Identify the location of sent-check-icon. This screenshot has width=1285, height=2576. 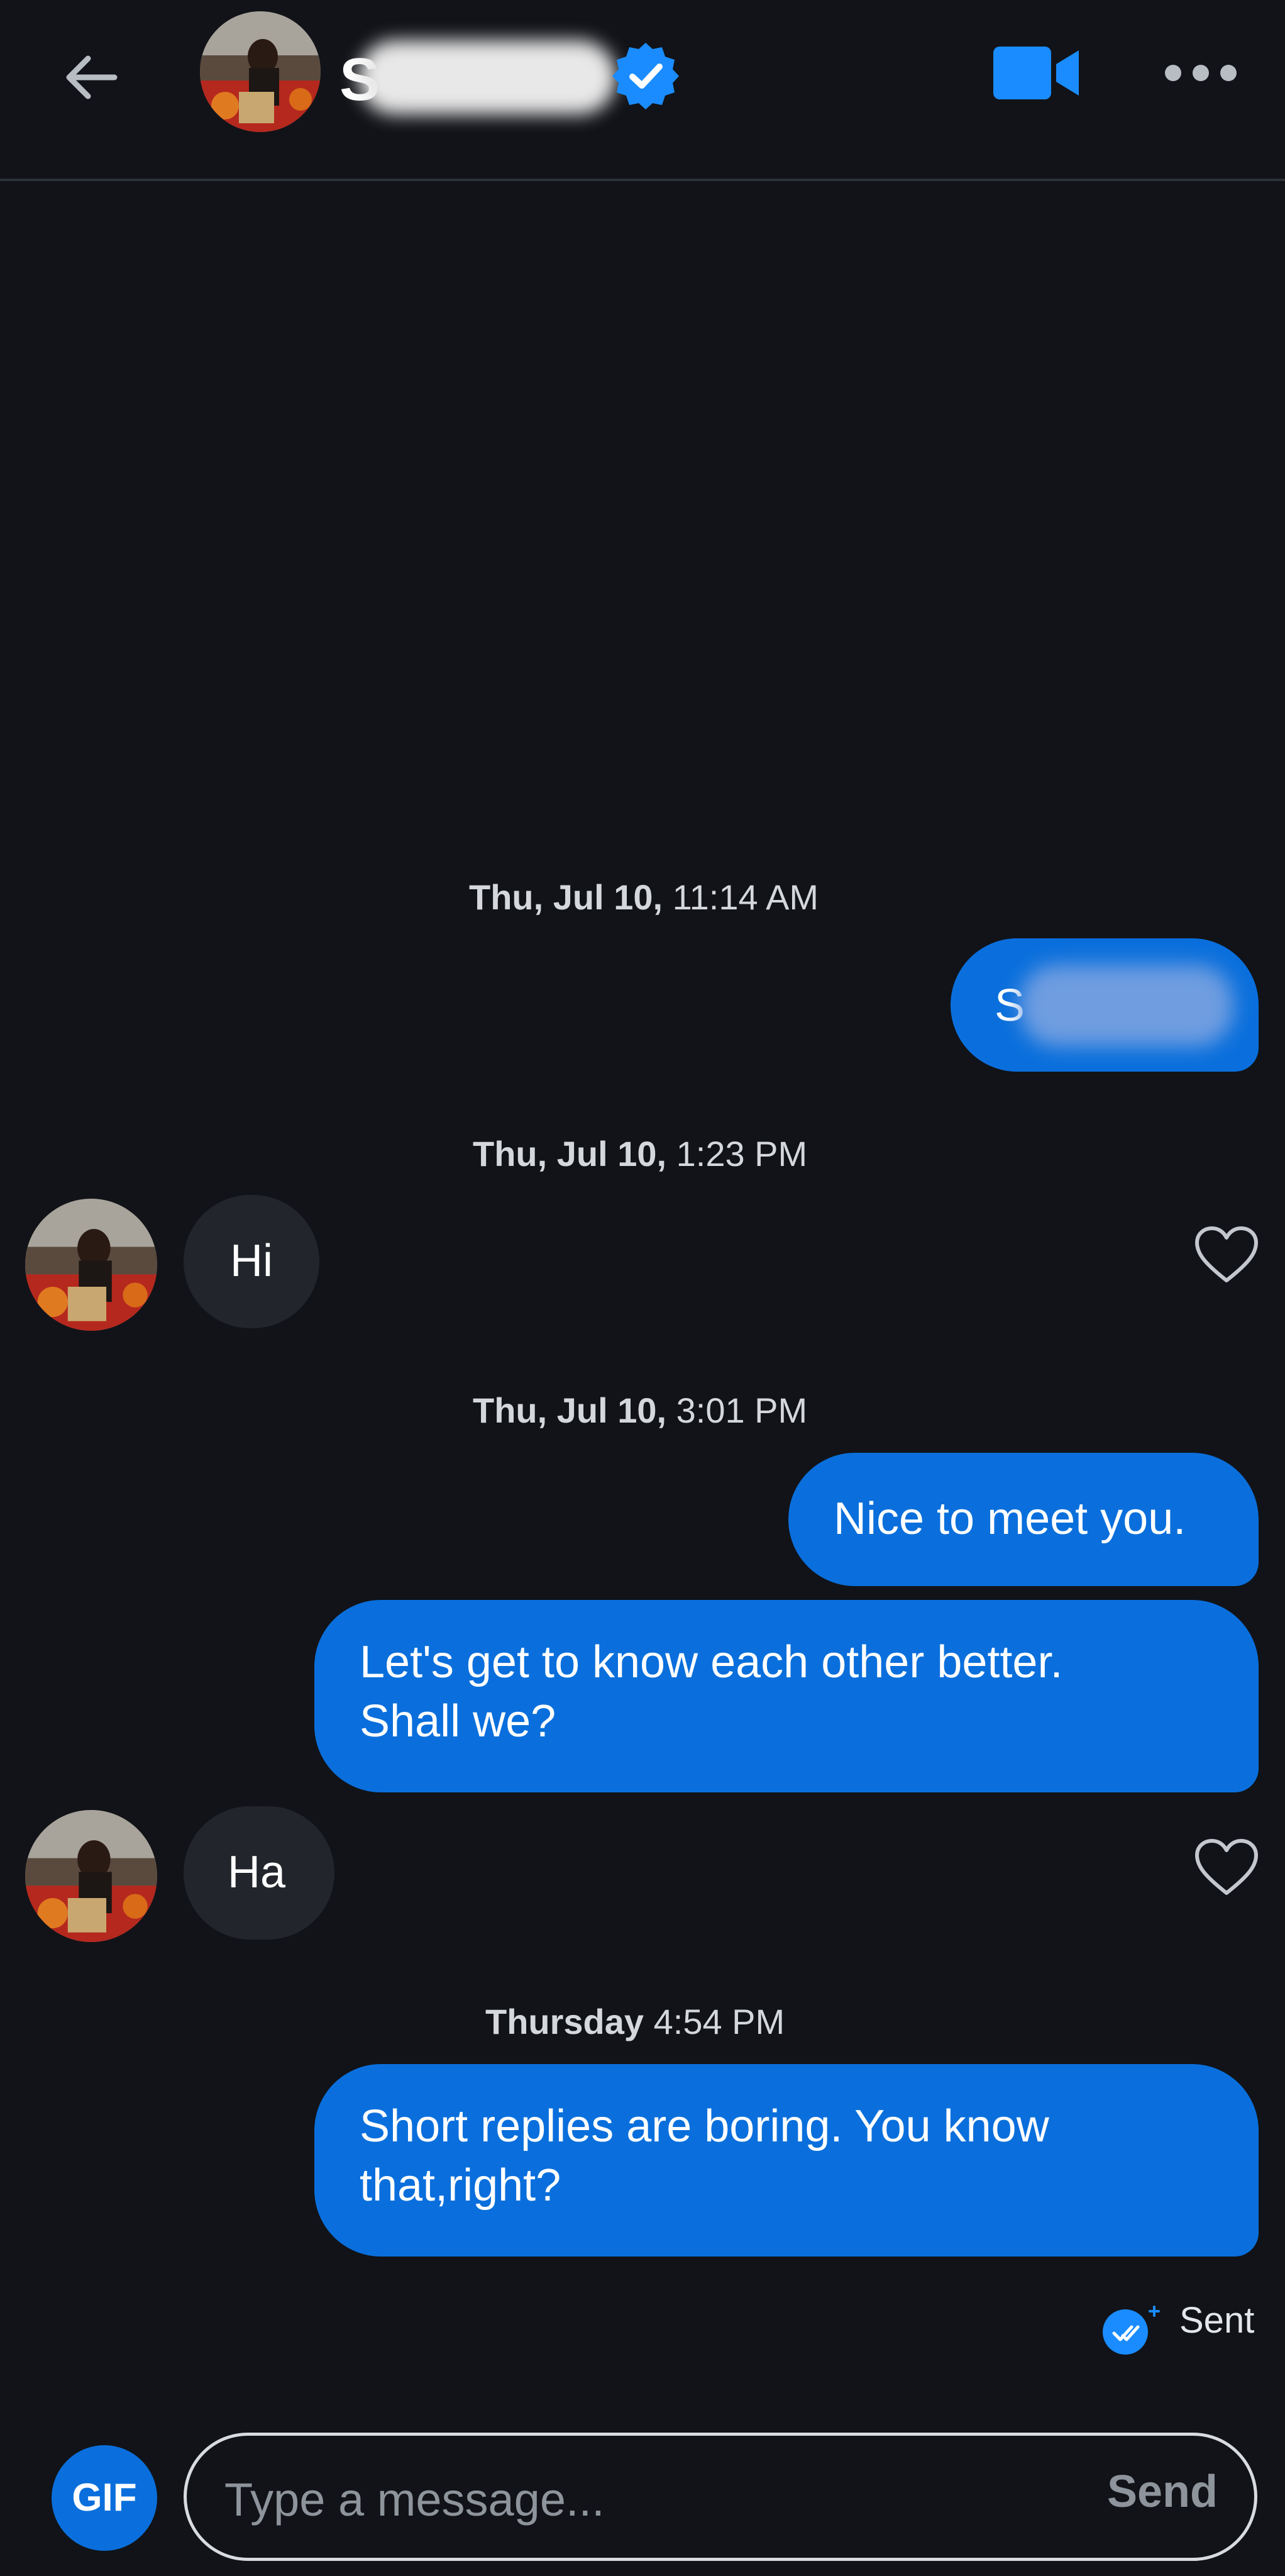
(1130, 2329).